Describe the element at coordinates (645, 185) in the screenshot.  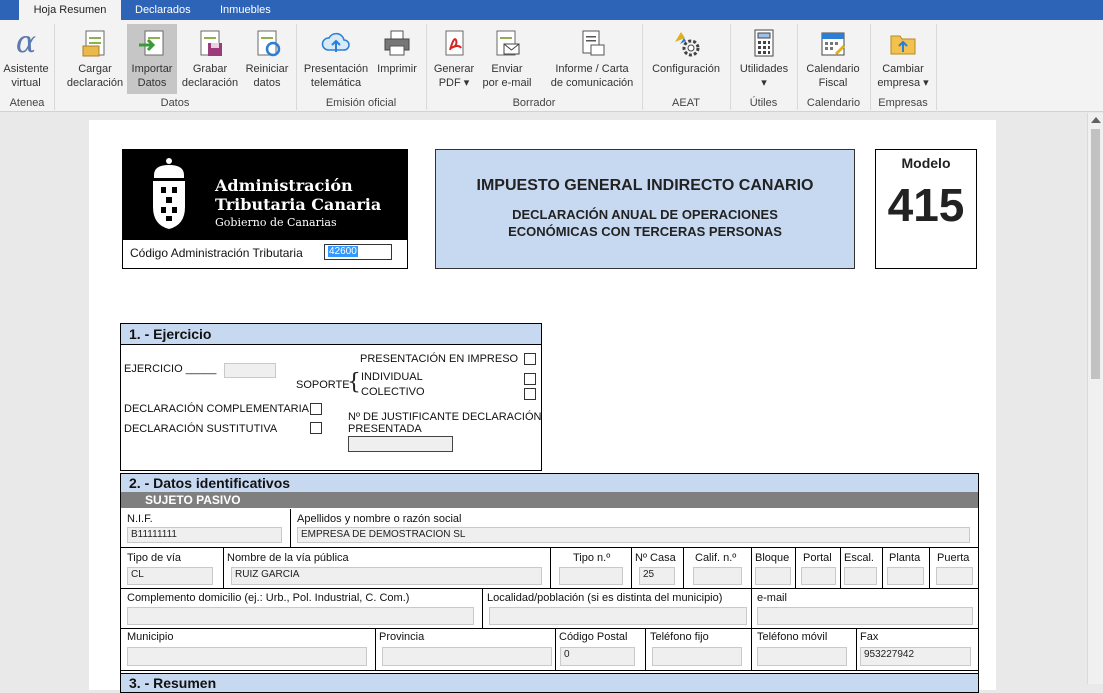
I see `form-title: IMPUESTO GENERAL INDIRECTO CANARIO` at that location.